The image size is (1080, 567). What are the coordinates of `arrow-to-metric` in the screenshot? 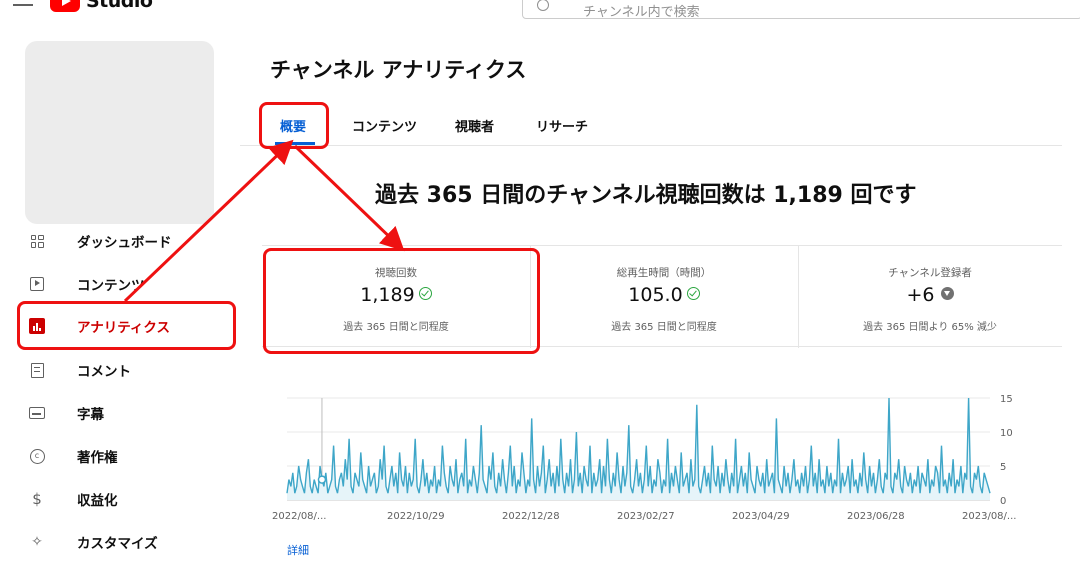 It's located at (349, 198).